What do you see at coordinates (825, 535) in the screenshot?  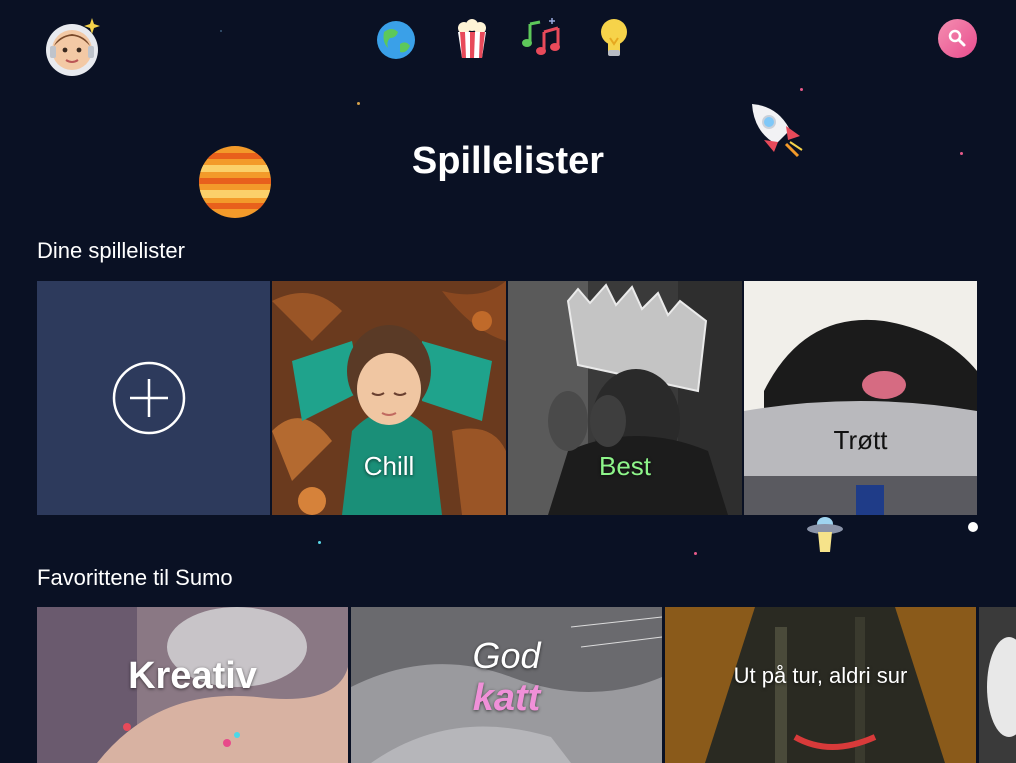 I see `ufo-decoration-icon` at bounding box center [825, 535].